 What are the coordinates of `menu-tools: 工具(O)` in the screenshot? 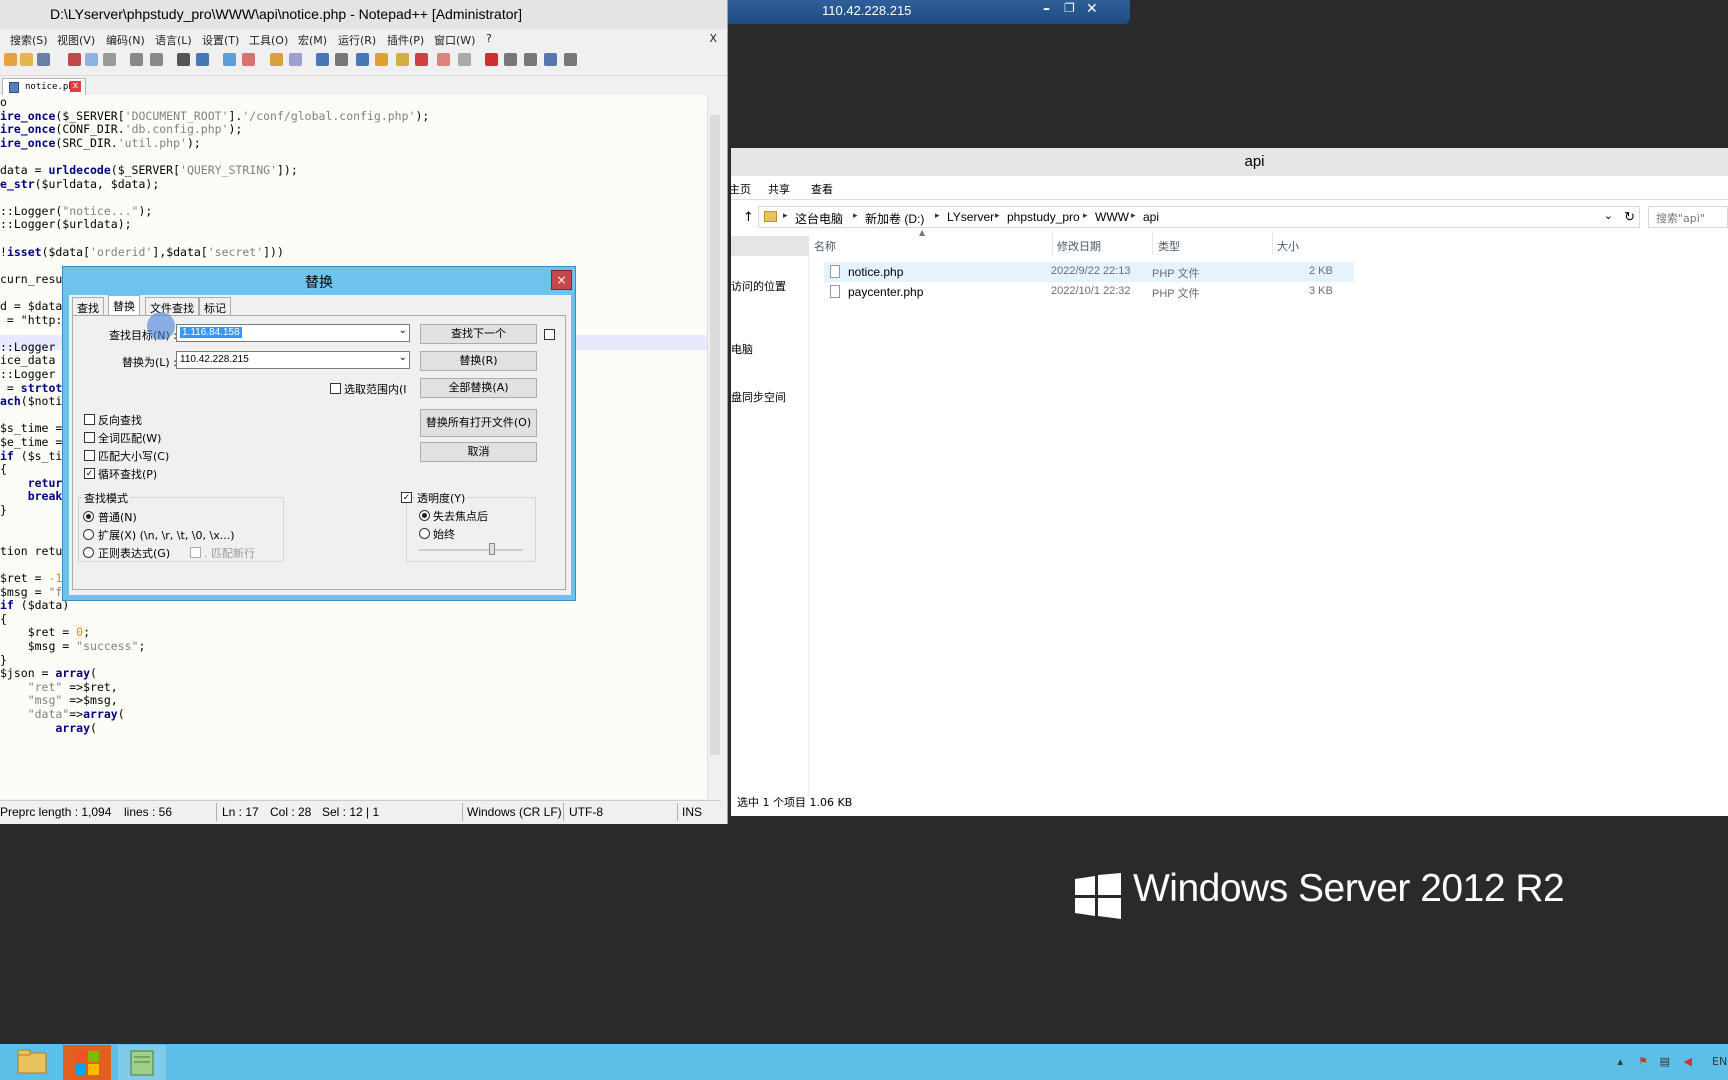 It's located at (268, 40).